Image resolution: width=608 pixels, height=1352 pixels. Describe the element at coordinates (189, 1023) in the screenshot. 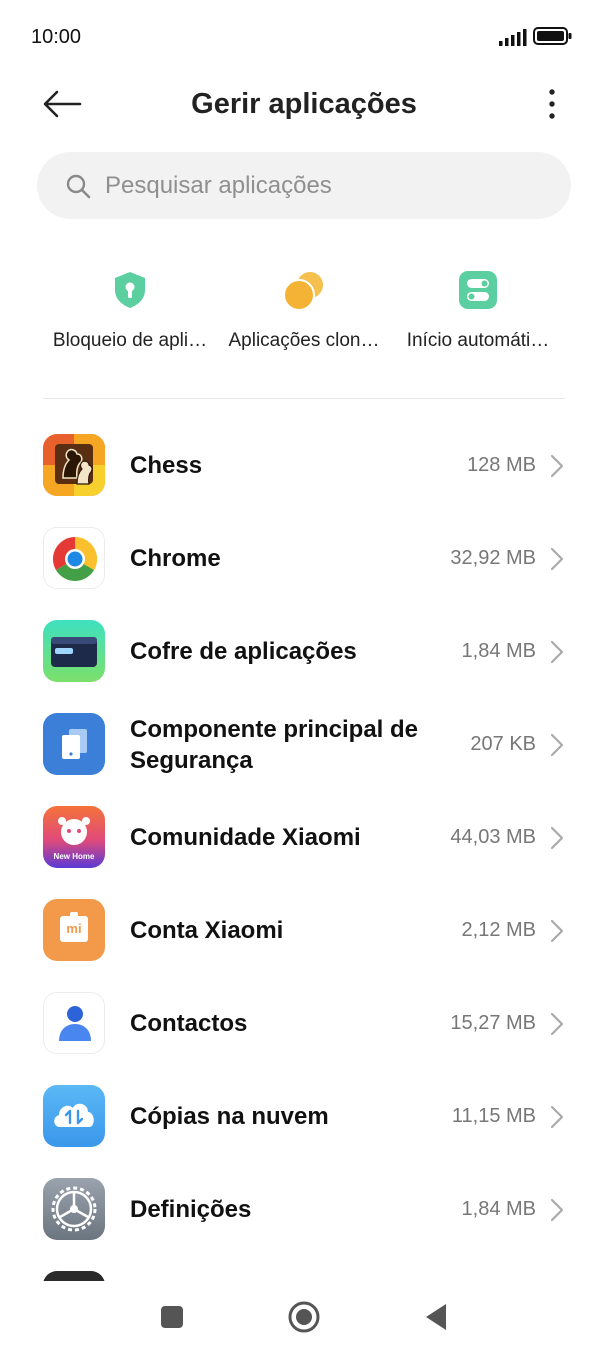

I see `app-name: Contactos` at that location.